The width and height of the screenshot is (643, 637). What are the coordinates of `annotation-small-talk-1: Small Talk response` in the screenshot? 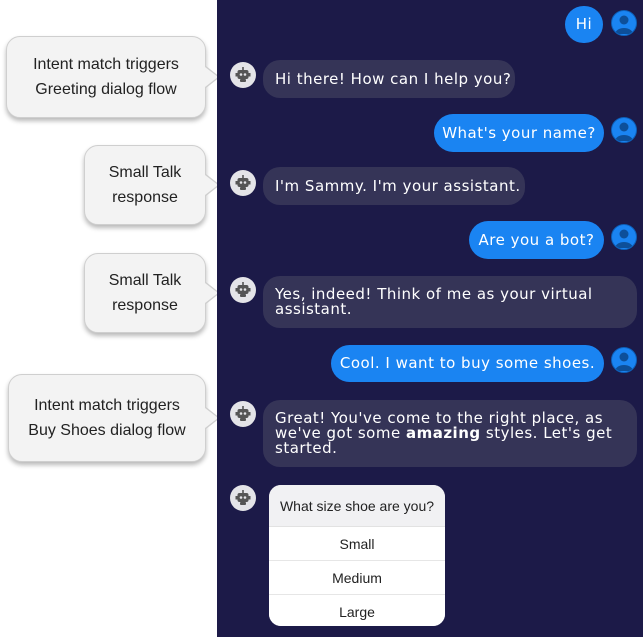 It's located at (152, 185).